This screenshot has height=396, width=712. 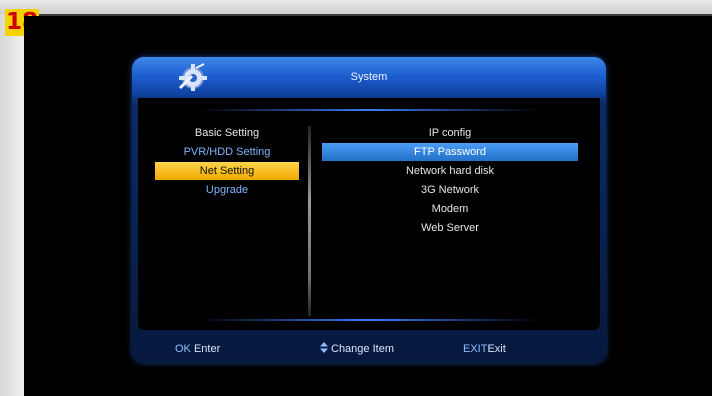 I want to click on right-menu-network-hard-disk: Network hard disk, so click(x=450, y=171).